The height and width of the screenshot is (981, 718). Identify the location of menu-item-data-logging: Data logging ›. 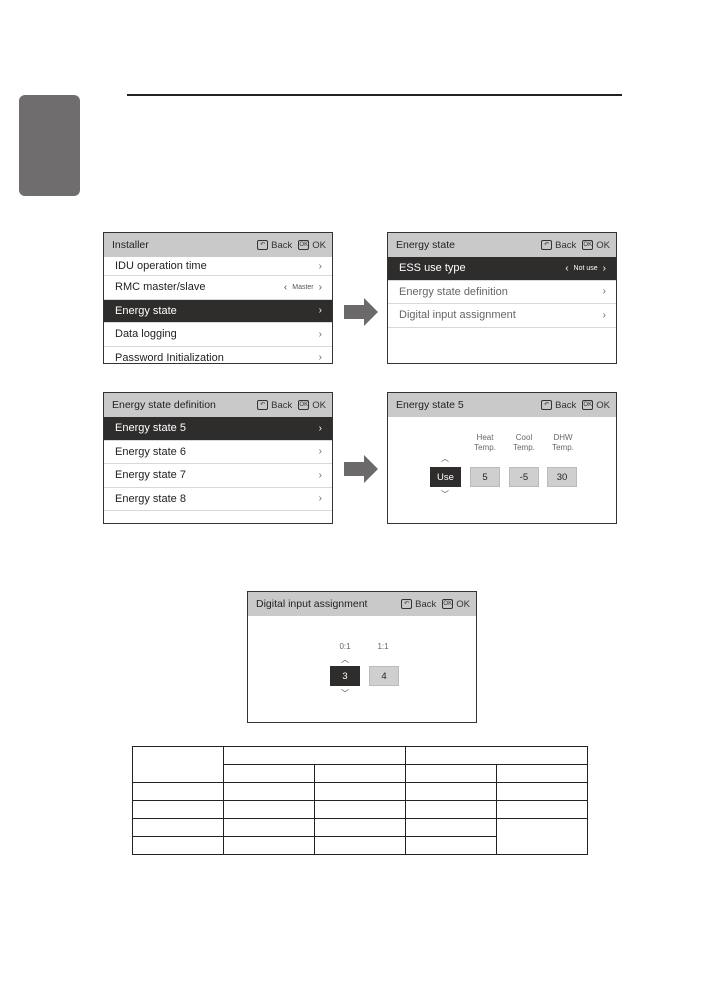
(218, 335).